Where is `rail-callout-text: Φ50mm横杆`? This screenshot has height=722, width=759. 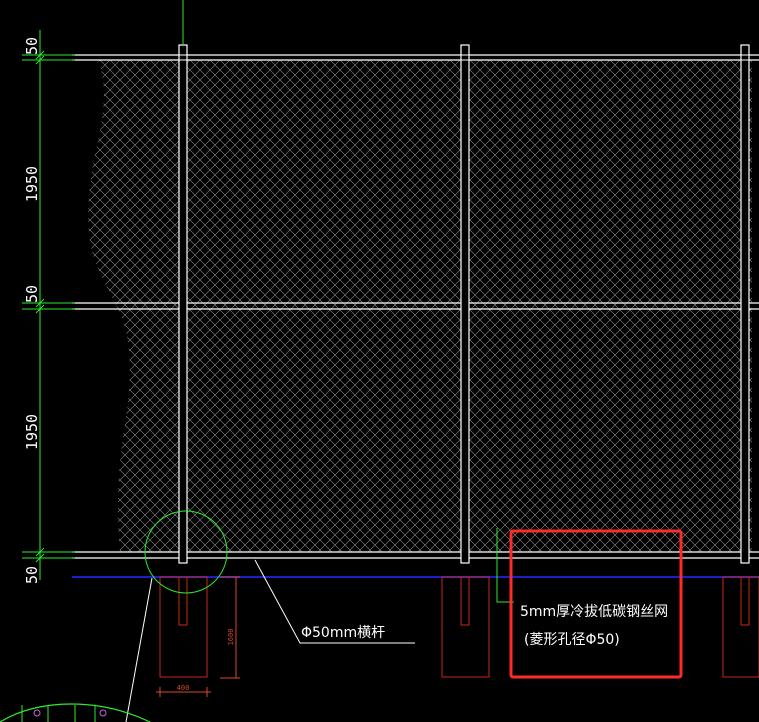 rail-callout-text: Φ50mm横杆 is located at coordinates (343, 633).